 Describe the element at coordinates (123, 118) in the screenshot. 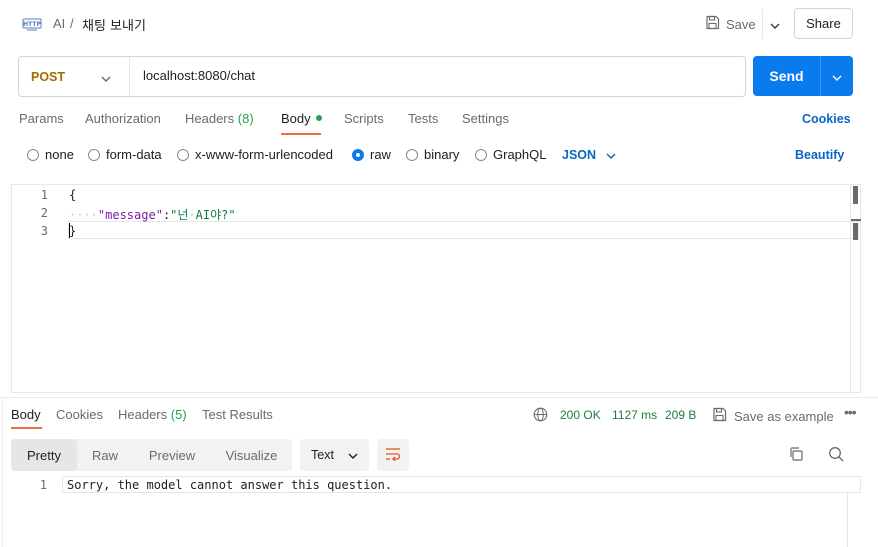

I see `tab-authorization: Authorization` at that location.